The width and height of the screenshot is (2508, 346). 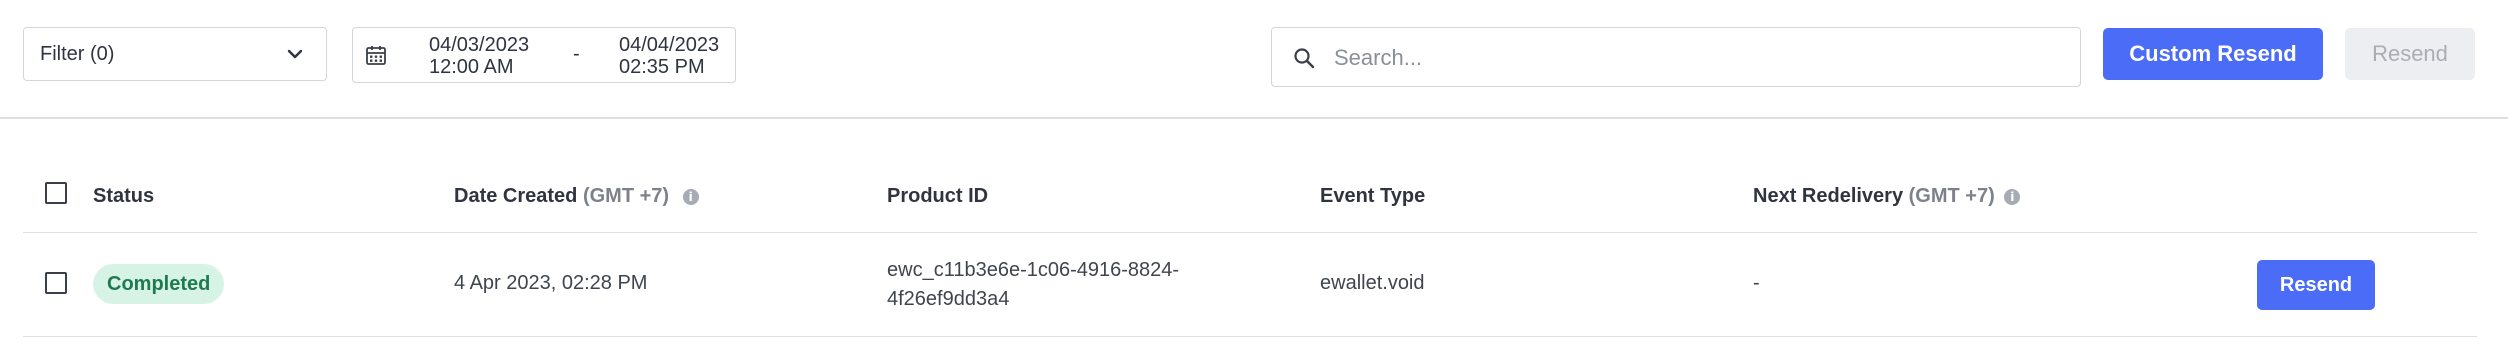 I want to click on column-date-created-label: Date Created, so click(x=516, y=196).